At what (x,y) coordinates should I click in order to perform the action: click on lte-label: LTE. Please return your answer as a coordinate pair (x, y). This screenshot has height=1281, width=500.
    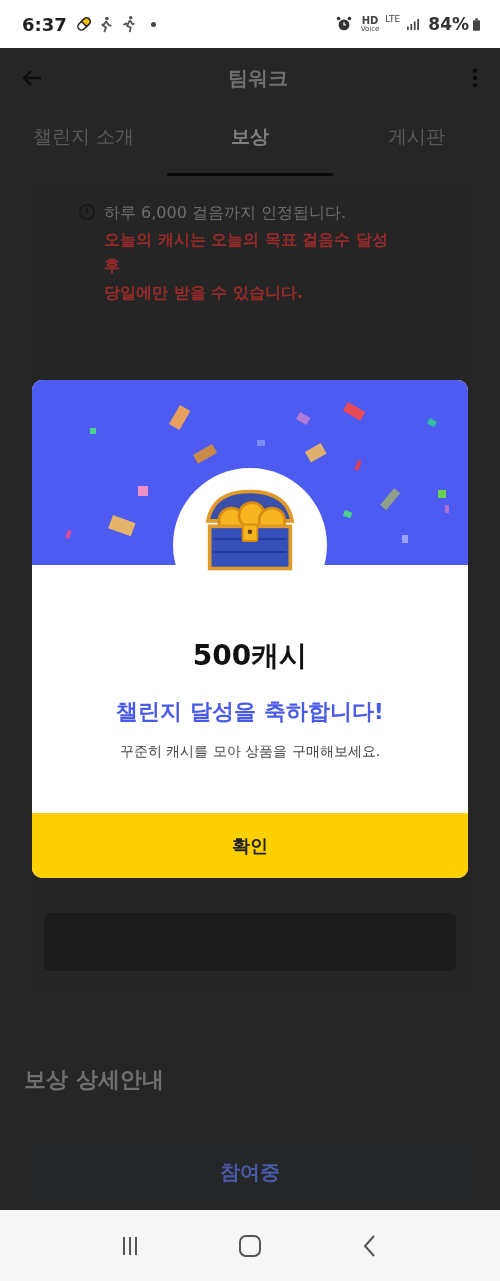
    Looking at the image, I should click on (393, 19).